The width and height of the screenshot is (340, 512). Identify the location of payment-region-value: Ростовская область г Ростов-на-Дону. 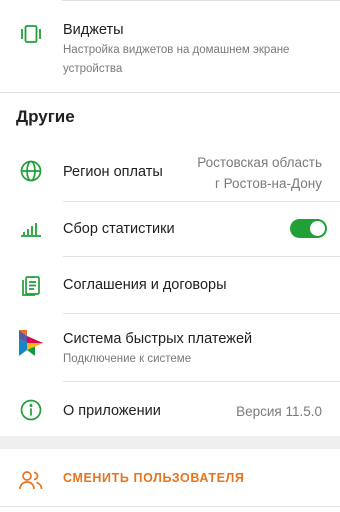
(259, 173).